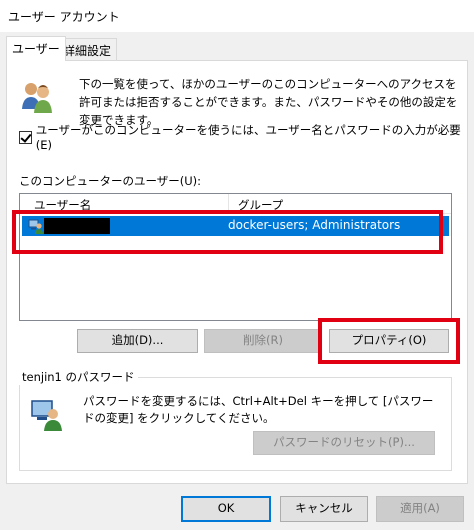 This screenshot has height=530, width=474. What do you see at coordinates (64, 17) in the screenshot?
I see `window-title: ユーザー アカウント` at bounding box center [64, 17].